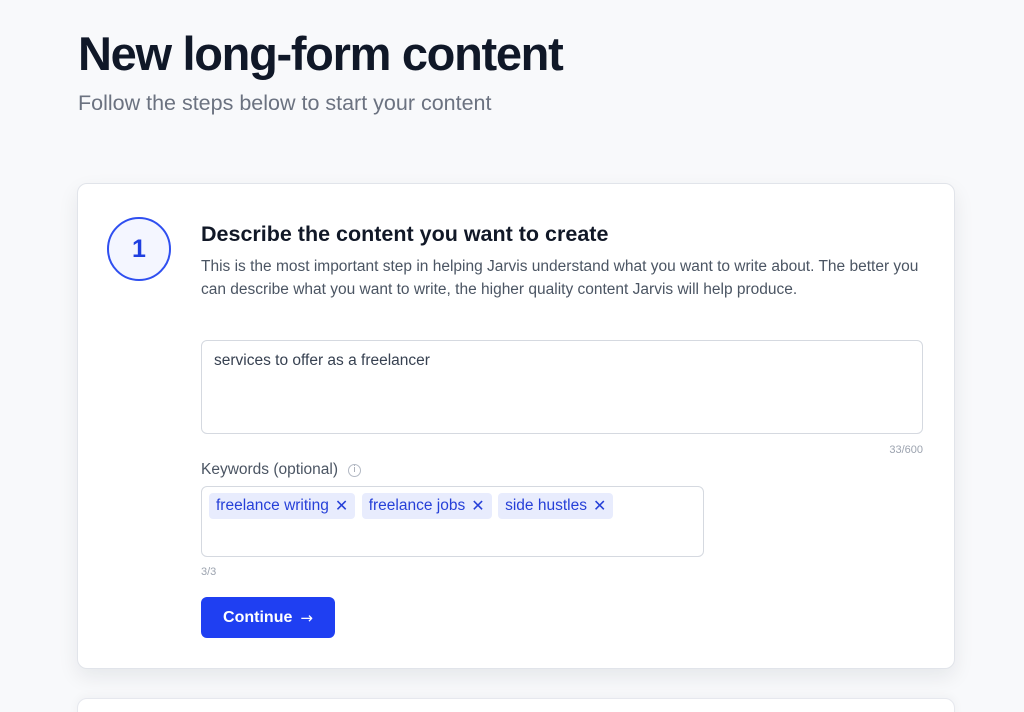  What do you see at coordinates (321, 53) in the screenshot?
I see `page-title: New long-form content` at bounding box center [321, 53].